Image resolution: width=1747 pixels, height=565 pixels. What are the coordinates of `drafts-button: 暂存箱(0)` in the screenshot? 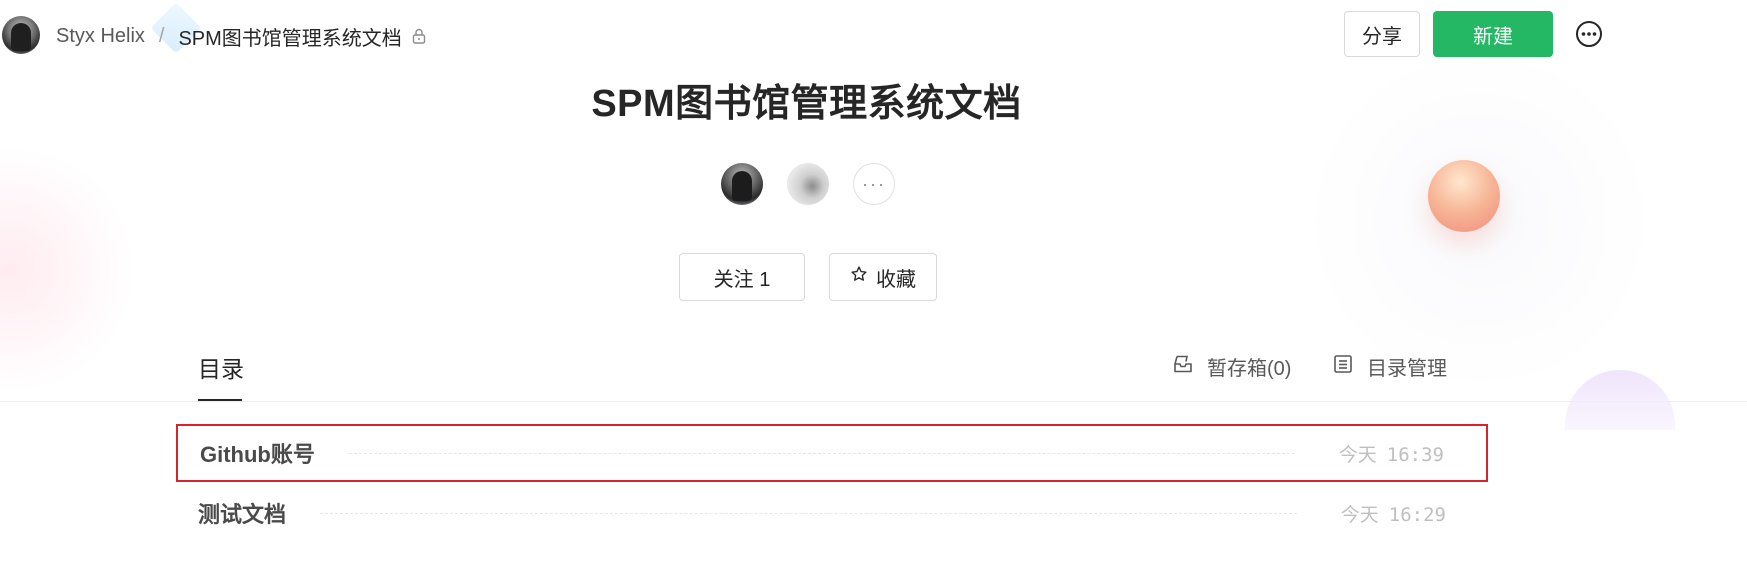 It's located at (1232, 366).